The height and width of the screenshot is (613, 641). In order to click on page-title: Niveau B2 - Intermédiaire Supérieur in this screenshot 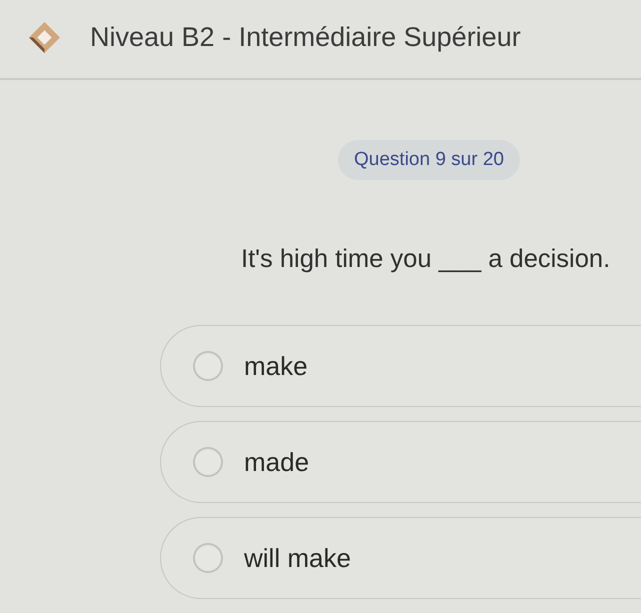, I will do `click(305, 37)`.